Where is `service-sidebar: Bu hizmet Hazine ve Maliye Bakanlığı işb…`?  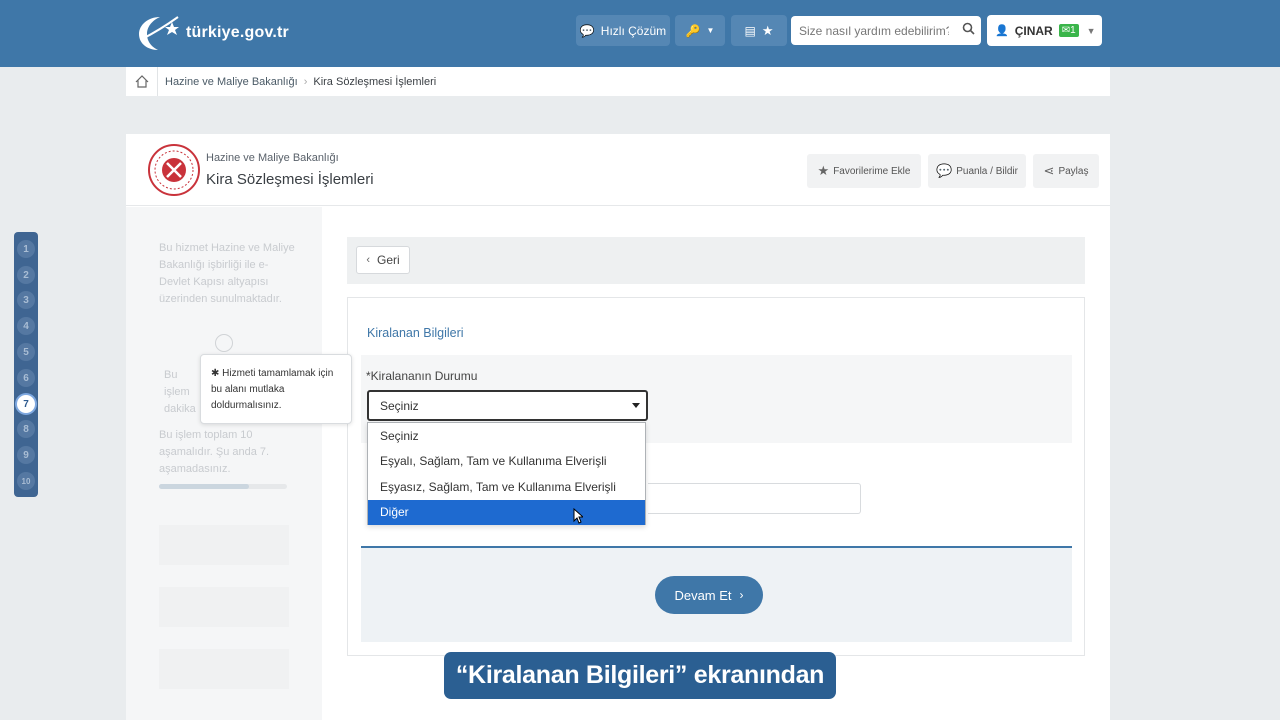 service-sidebar: Bu hizmet Hazine ve Maliye Bakanlığı işb… is located at coordinates (224, 463).